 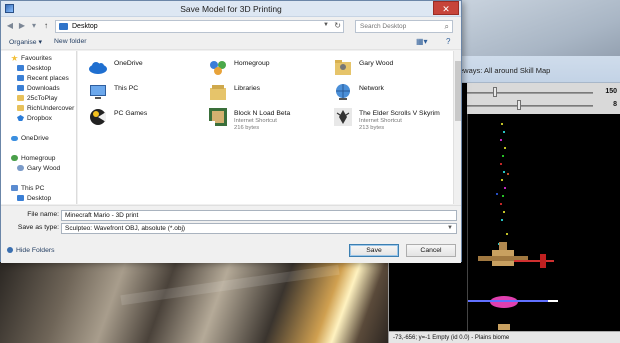 What do you see at coordinates (376, 63) in the screenshot?
I see `file-name: Gary Wood` at bounding box center [376, 63].